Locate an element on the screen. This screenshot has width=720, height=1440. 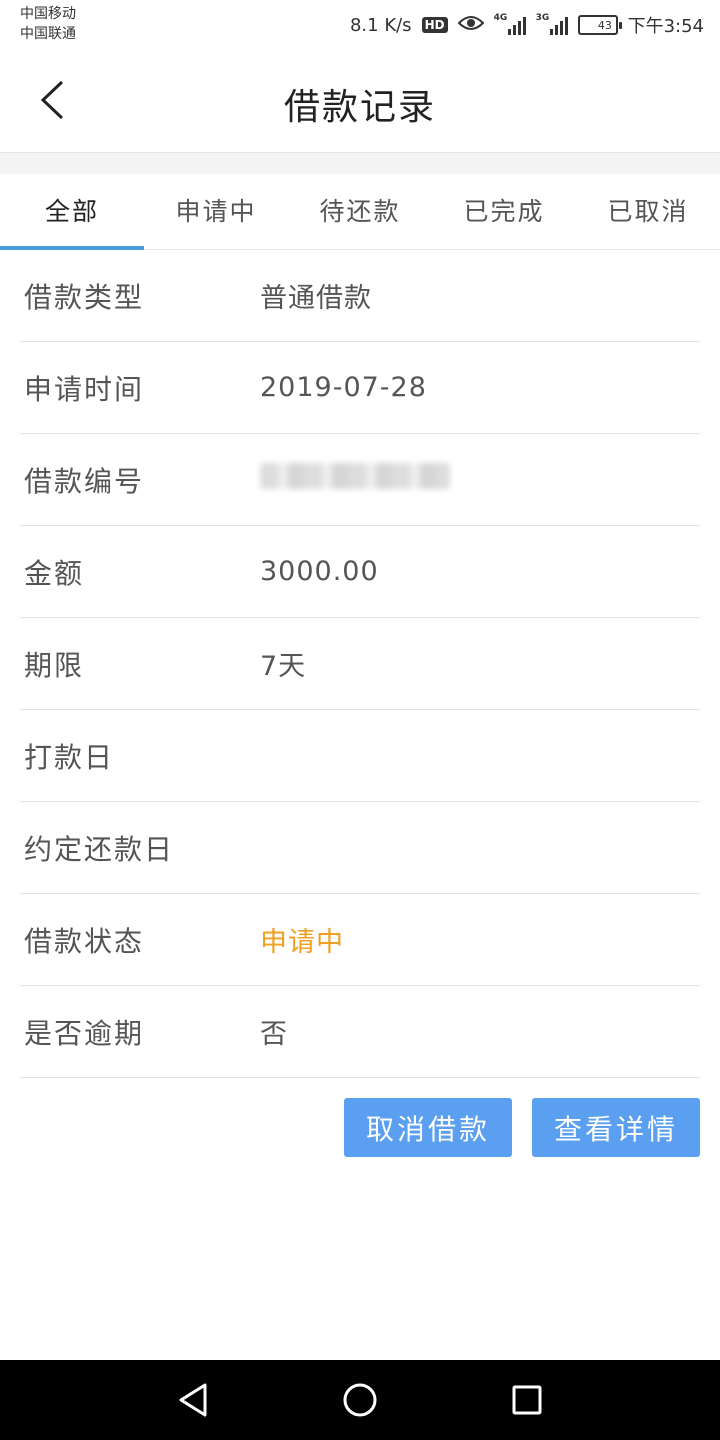
overdue-label: 是否逾期 is located at coordinates (84, 1033).